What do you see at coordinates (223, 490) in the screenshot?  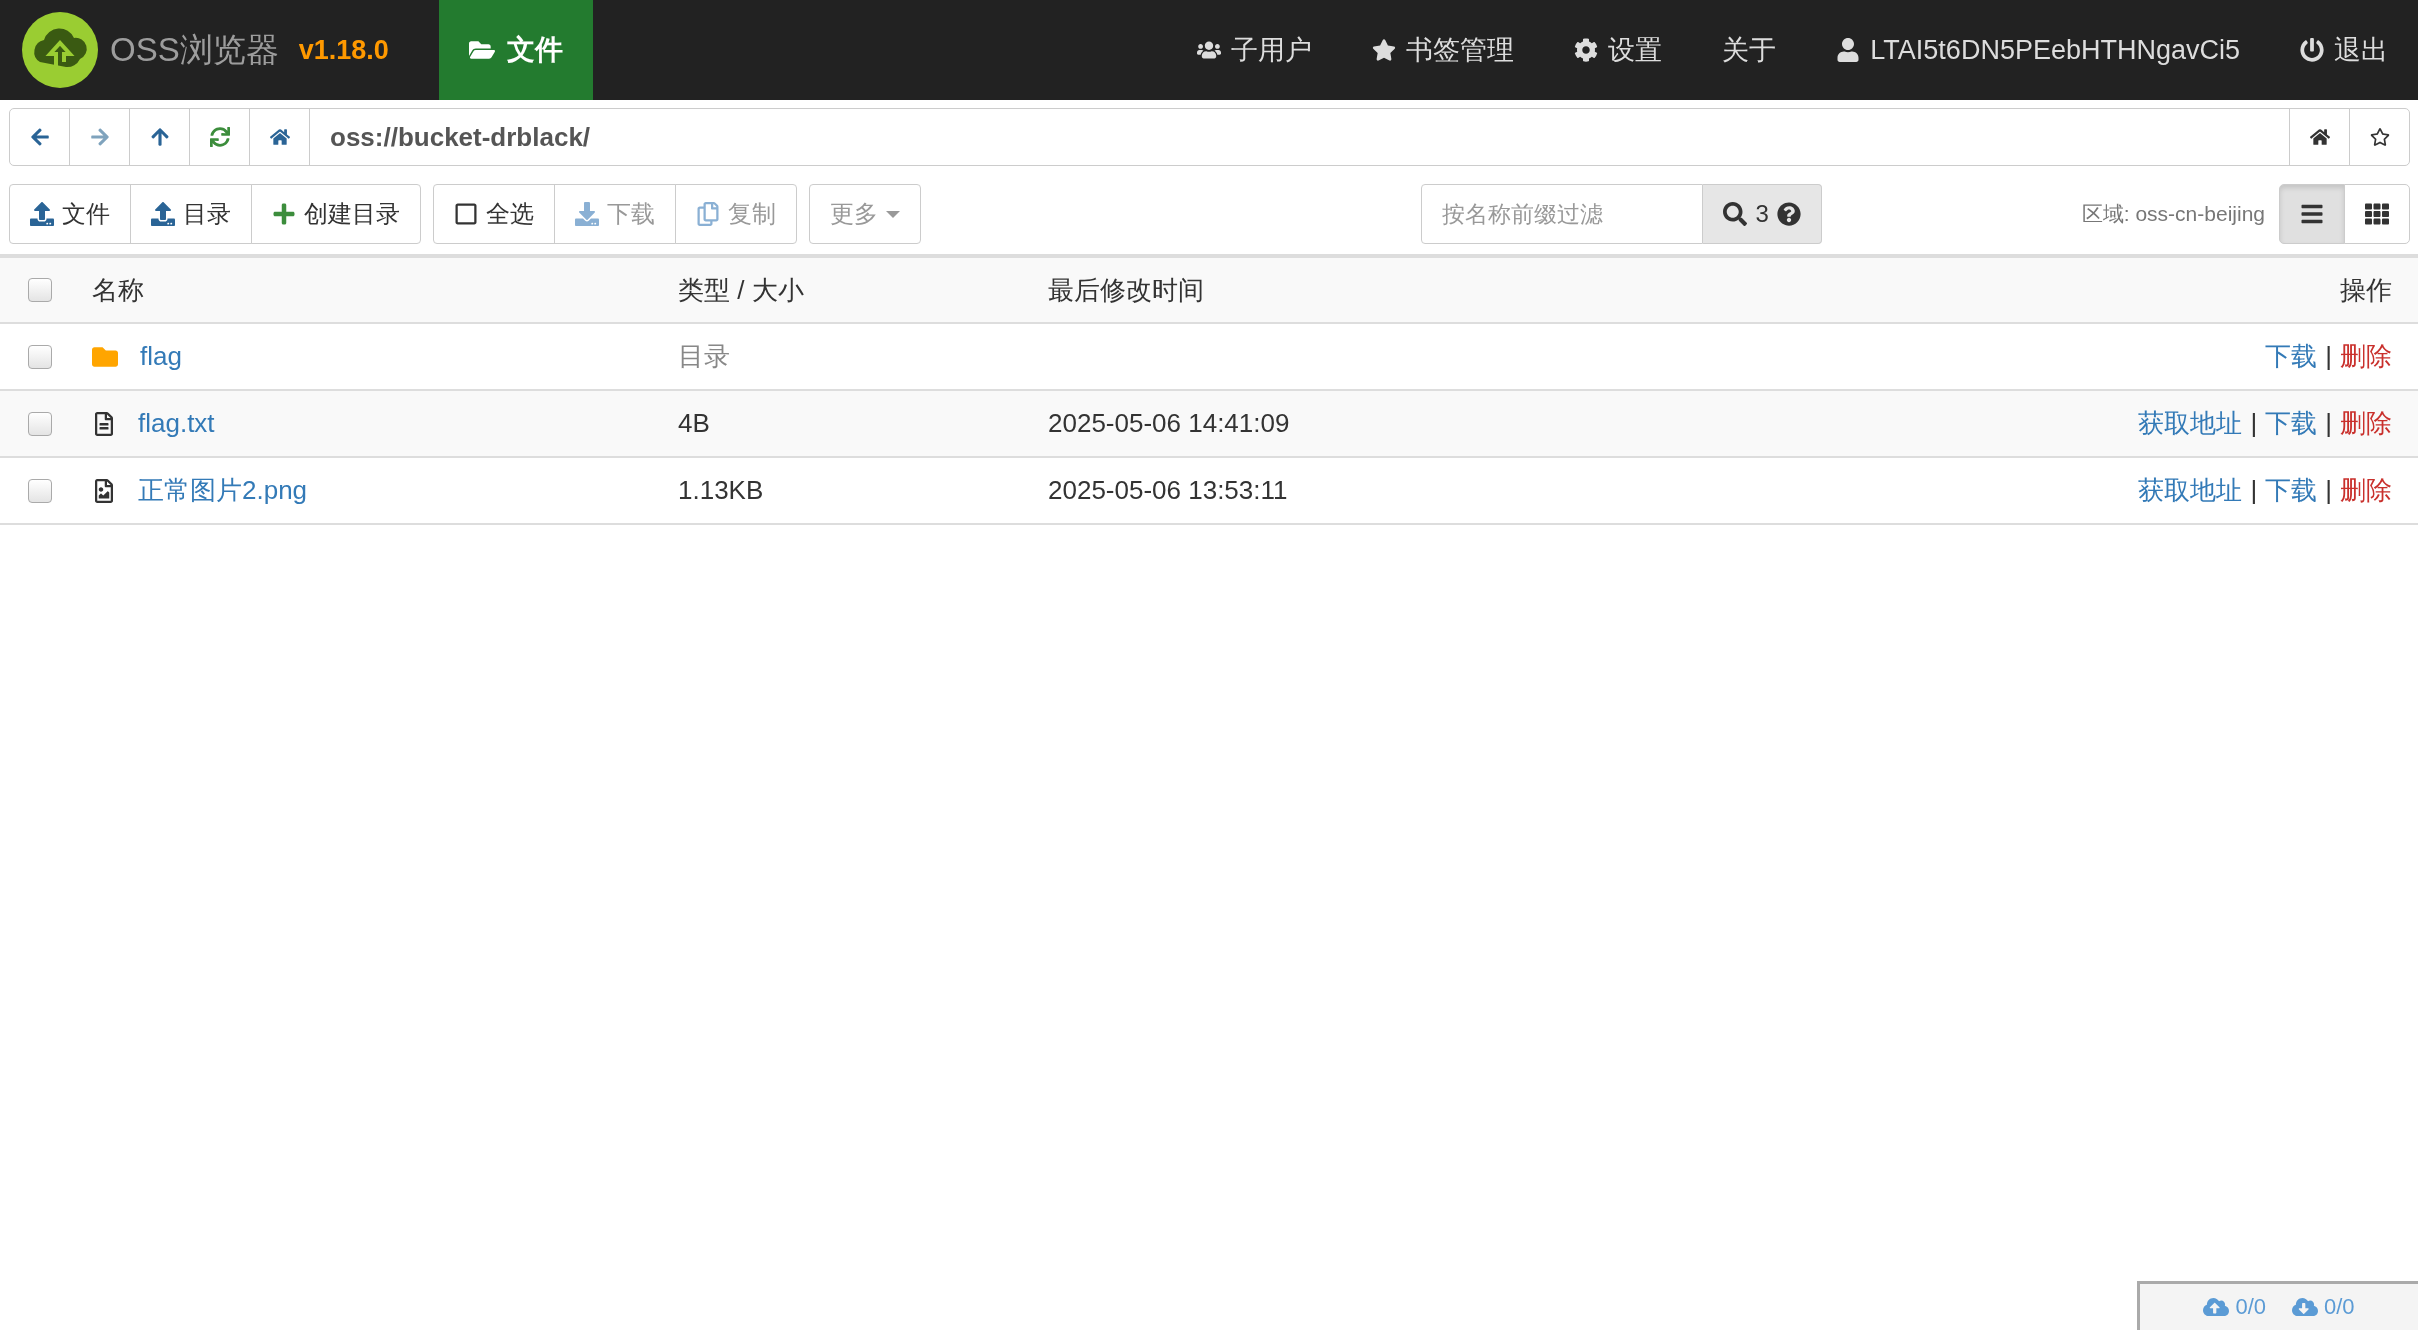 I see `file-name-link: 正常图片2.png` at bounding box center [223, 490].